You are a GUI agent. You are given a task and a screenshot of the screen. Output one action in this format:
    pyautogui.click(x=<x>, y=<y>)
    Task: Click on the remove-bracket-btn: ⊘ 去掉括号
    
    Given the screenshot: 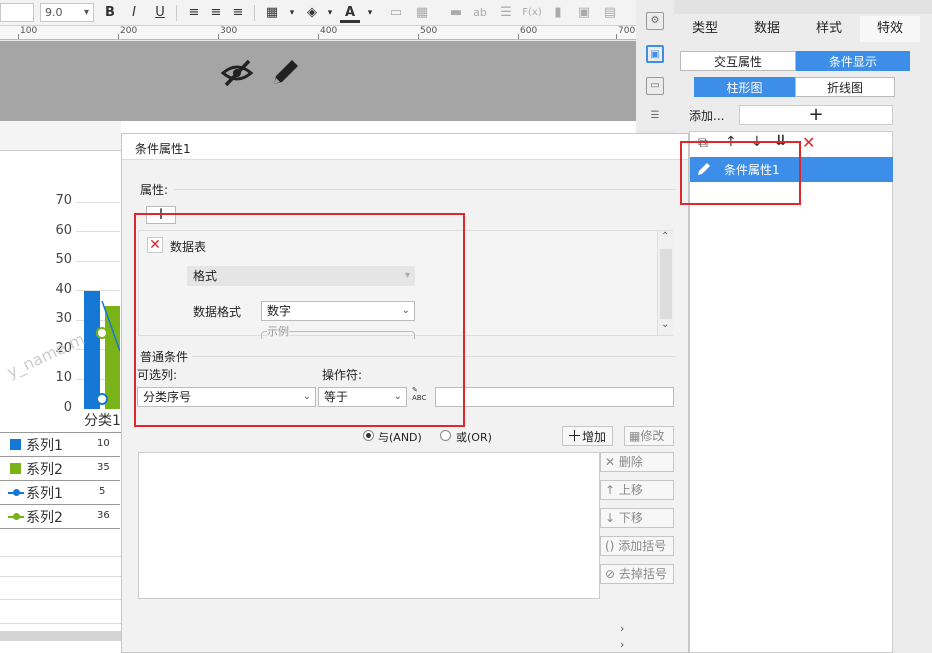 What is the action you would take?
    pyautogui.click(x=637, y=574)
    